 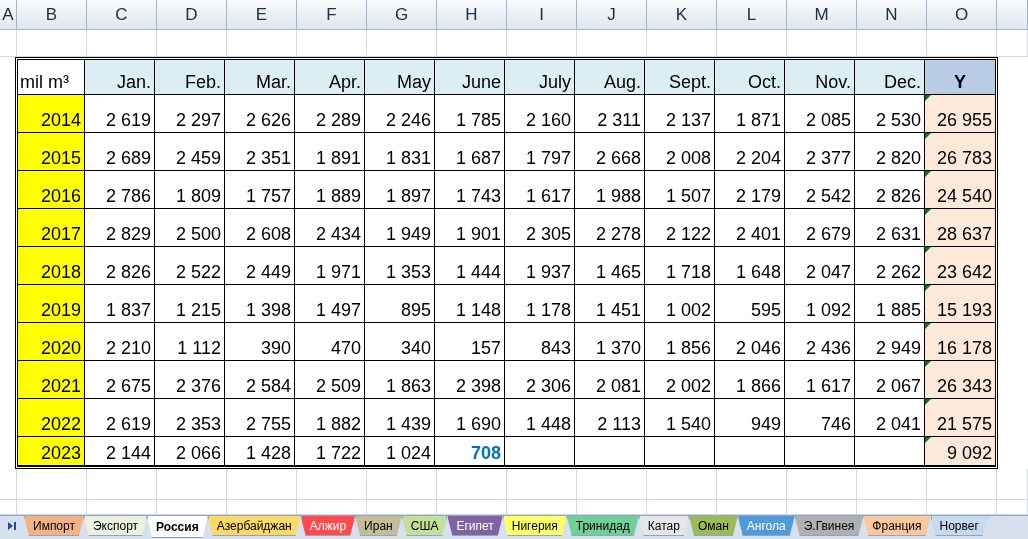 What do you see at coordinates (260, 418) in the screenshot?
I see `table-cell: 2 755` at bounding box center [260, 418].